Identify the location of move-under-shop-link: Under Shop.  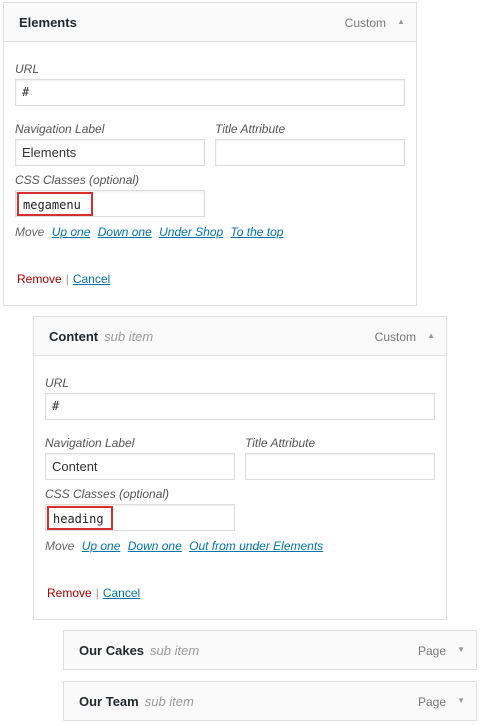
(191, 232).